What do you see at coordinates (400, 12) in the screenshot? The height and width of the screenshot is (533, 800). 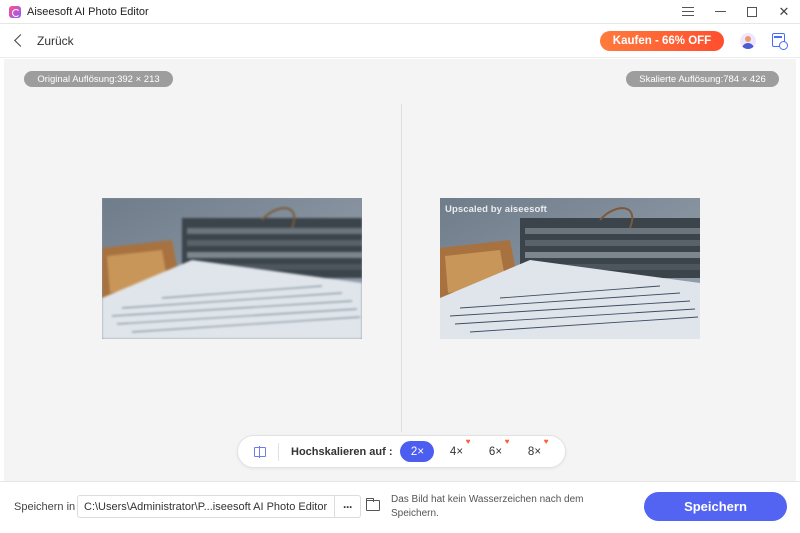 I see `title-bar: Aiseesoft AI Photo Editor ✕` at bounding box center [400, 12].